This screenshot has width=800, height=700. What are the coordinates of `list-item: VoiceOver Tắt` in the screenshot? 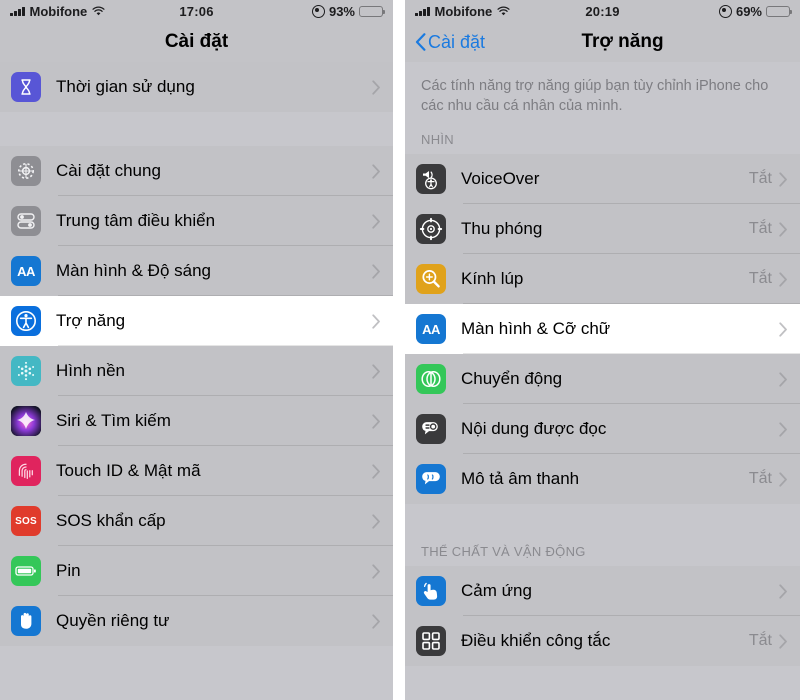 It's located at (602, 179).